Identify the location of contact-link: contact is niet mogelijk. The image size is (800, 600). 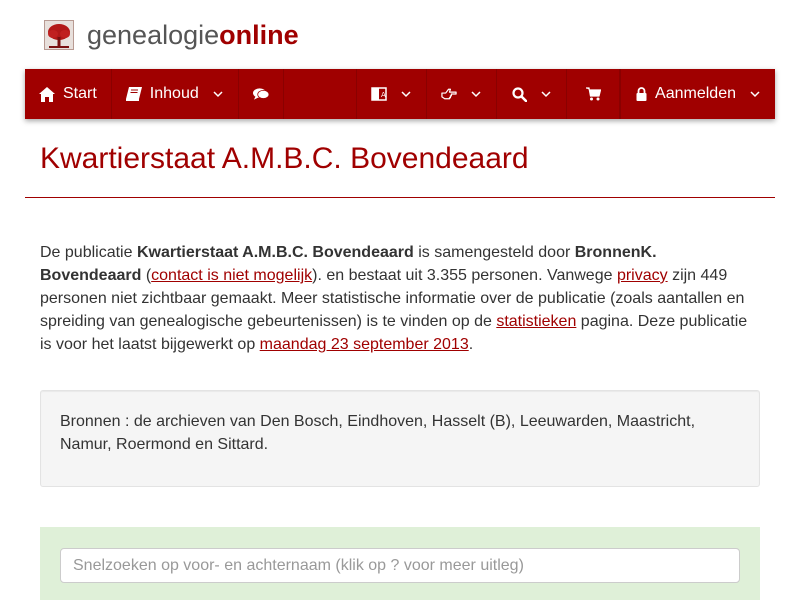
(231, 275).